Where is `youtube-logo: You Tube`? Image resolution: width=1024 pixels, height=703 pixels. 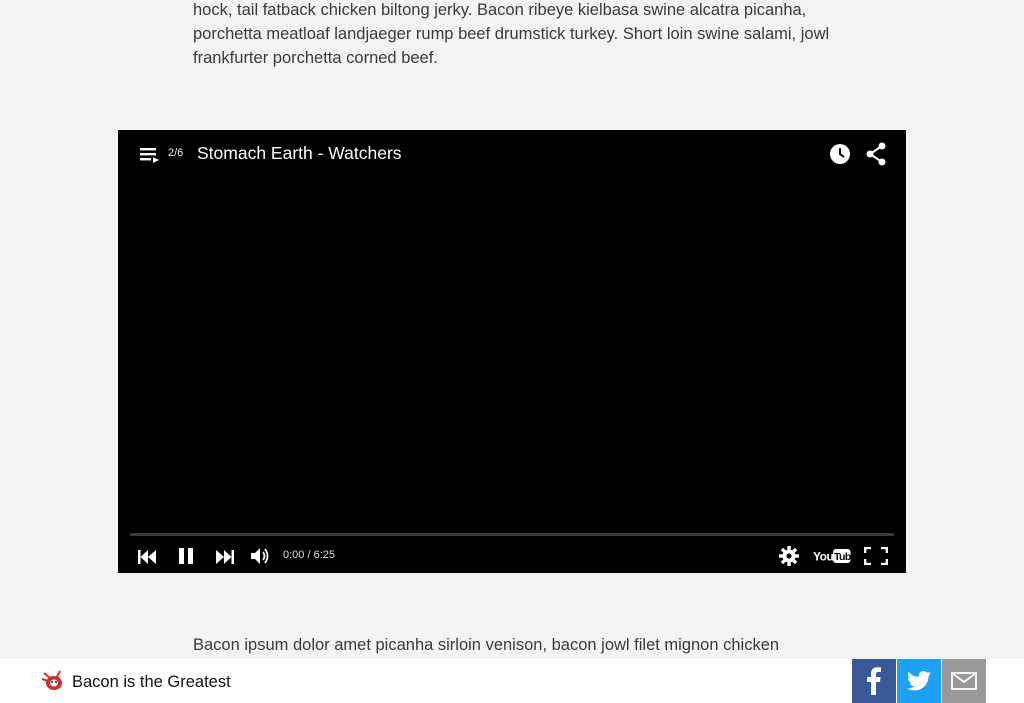
youtube-logo: You Tube is located at coordinates (832, 556).